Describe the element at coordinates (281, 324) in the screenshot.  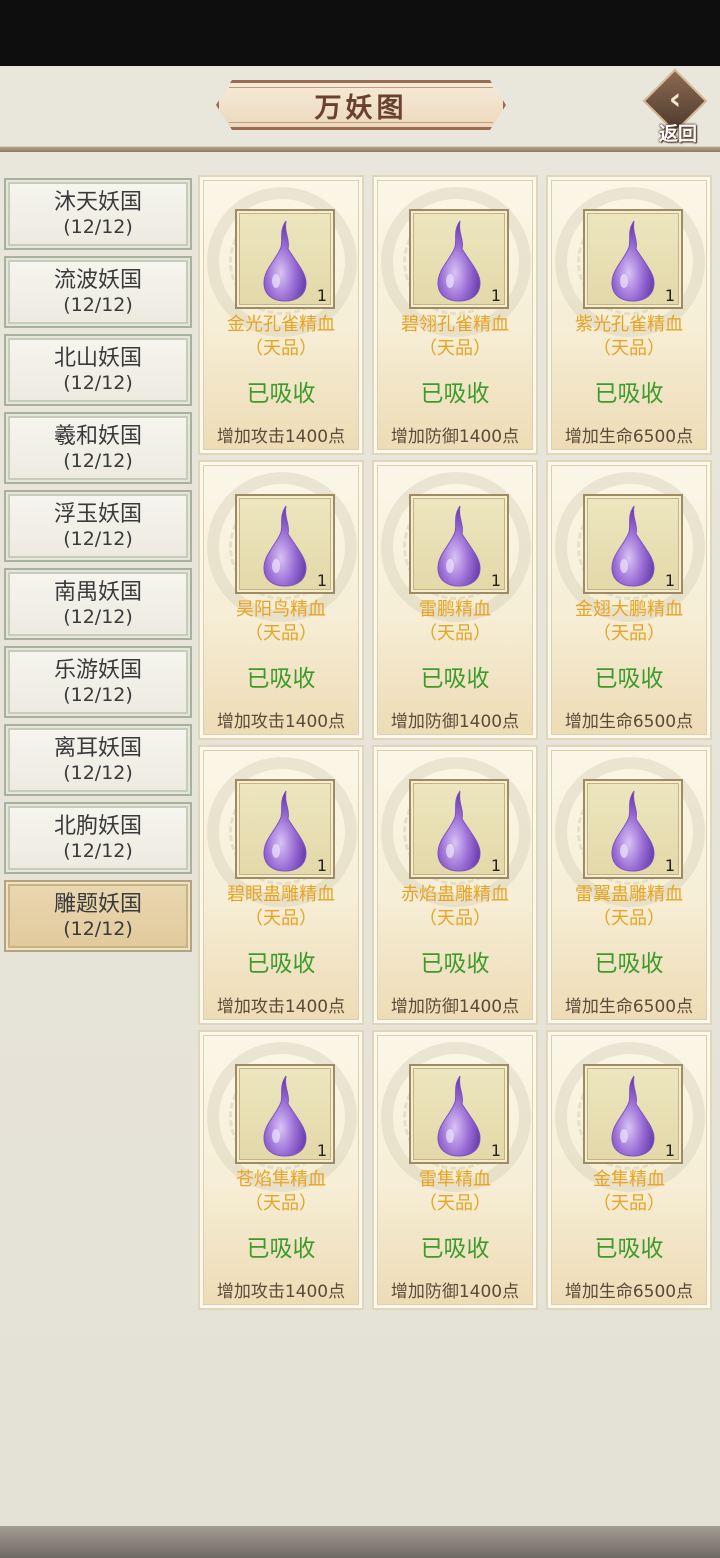
I see `item-name: 金光孔雀精血` at that location.